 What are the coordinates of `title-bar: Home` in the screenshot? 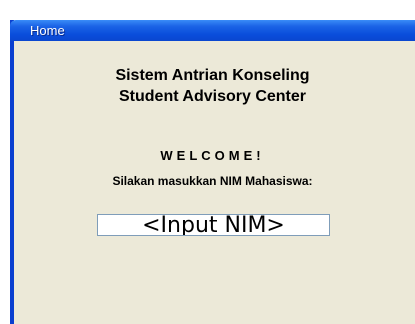 It's located at (212, 30).